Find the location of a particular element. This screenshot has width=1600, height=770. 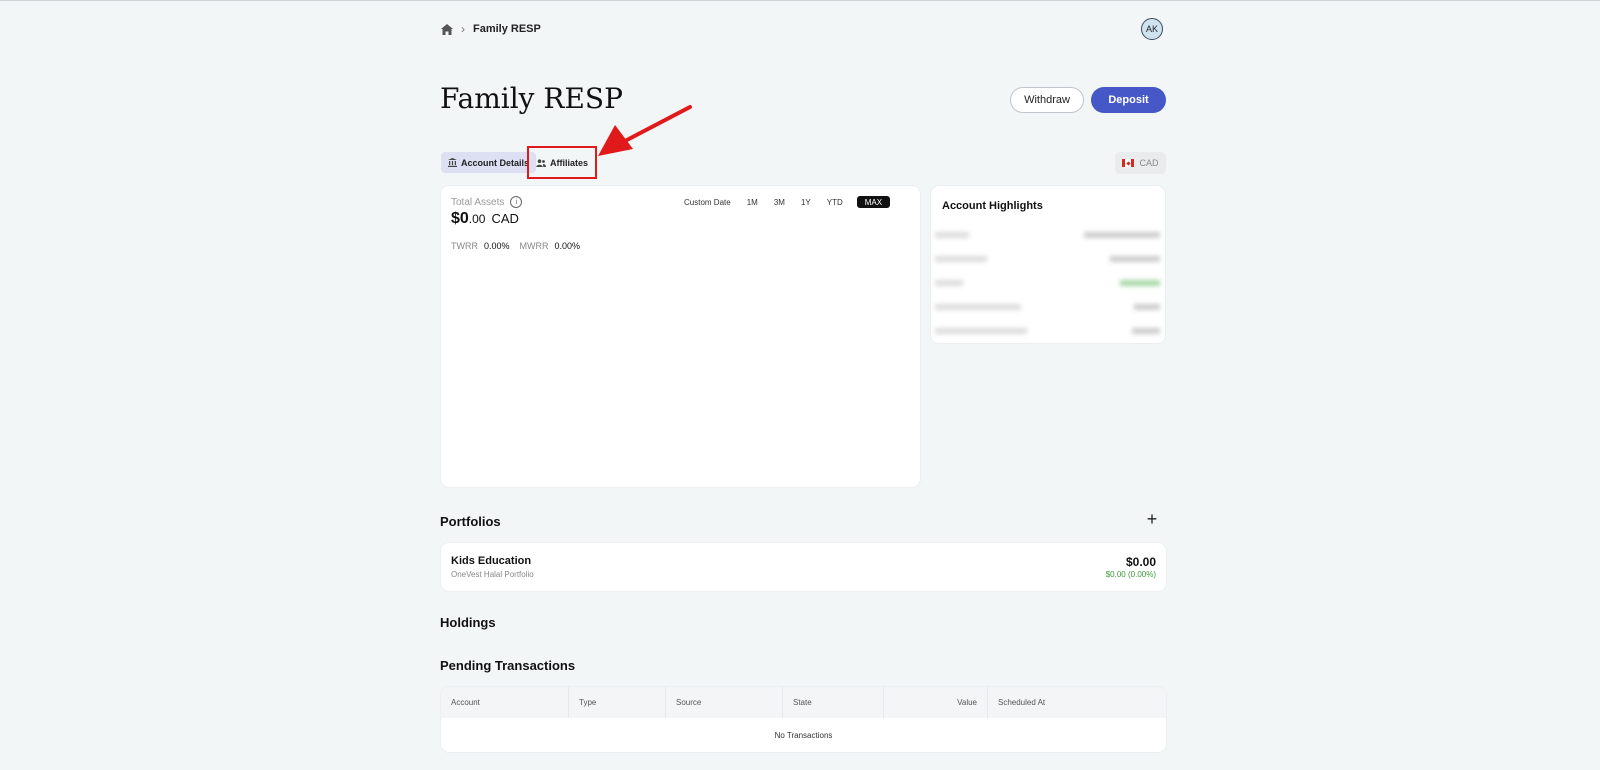

holdings-title: Holdings is located at coordinates (468, 622).